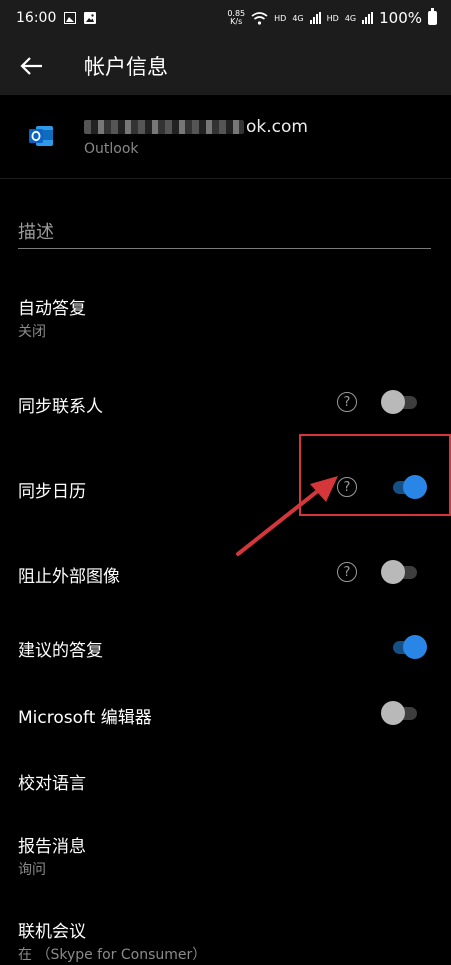 Image resolution: width=451 pixels, height=965 pixels. Describe the element at coordinates (259, 18) in the screenshot. I see `wifi-icon` at that location.